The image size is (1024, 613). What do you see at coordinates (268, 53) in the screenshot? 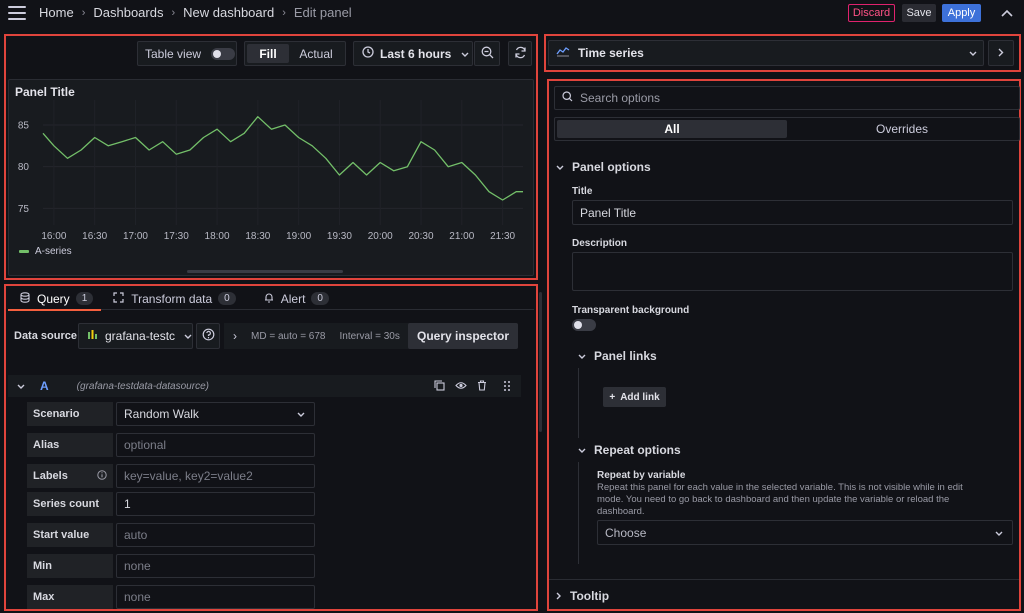
I see `fill-button: Fill` at bounding box center [268, 53].